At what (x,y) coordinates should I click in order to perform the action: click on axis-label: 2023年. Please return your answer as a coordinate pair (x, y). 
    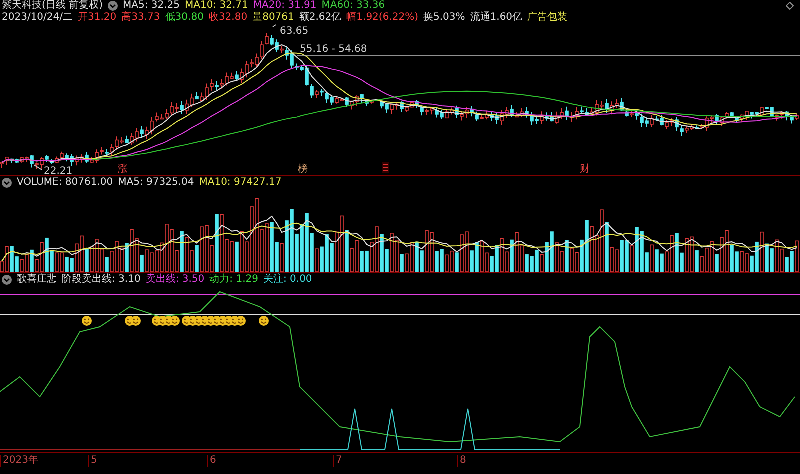
    Looking at the image, I should click on (19, 461).